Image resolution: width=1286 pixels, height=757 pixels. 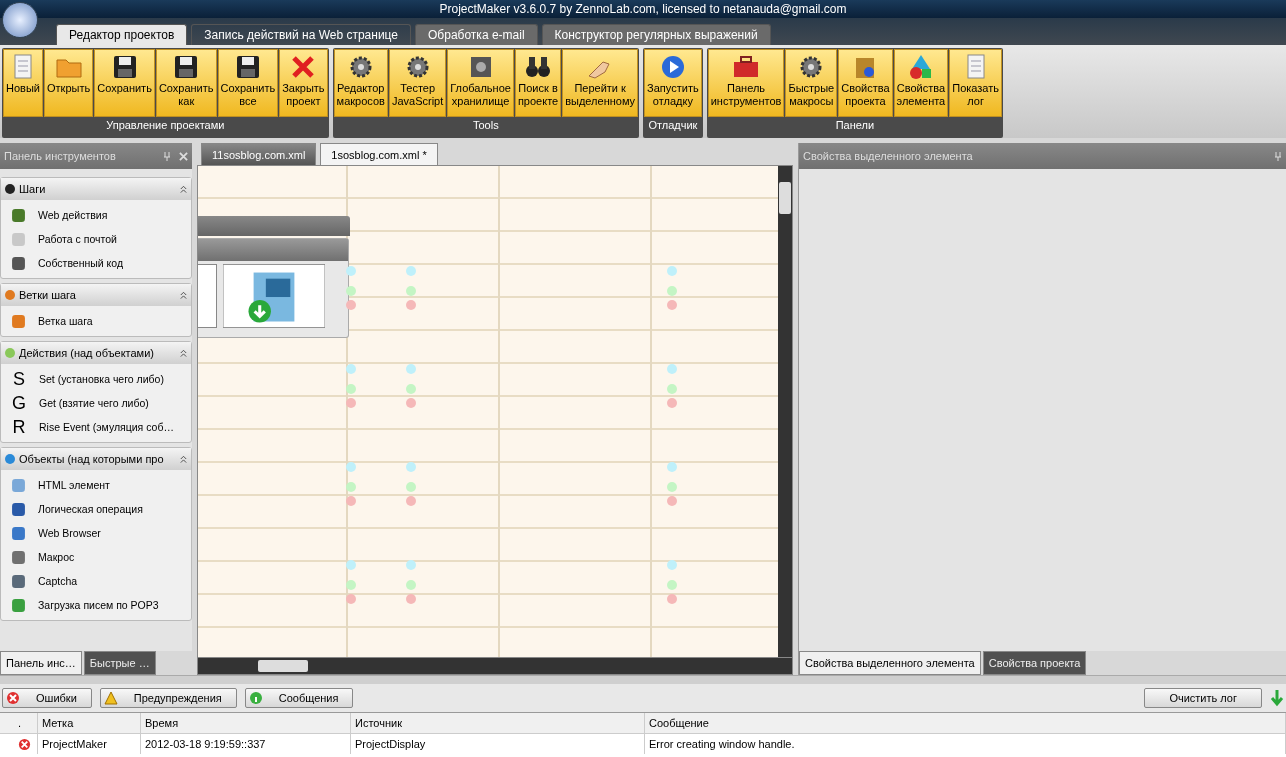 I want to click on log-filter-button: Предупреждения, so click(x=168, y=698).